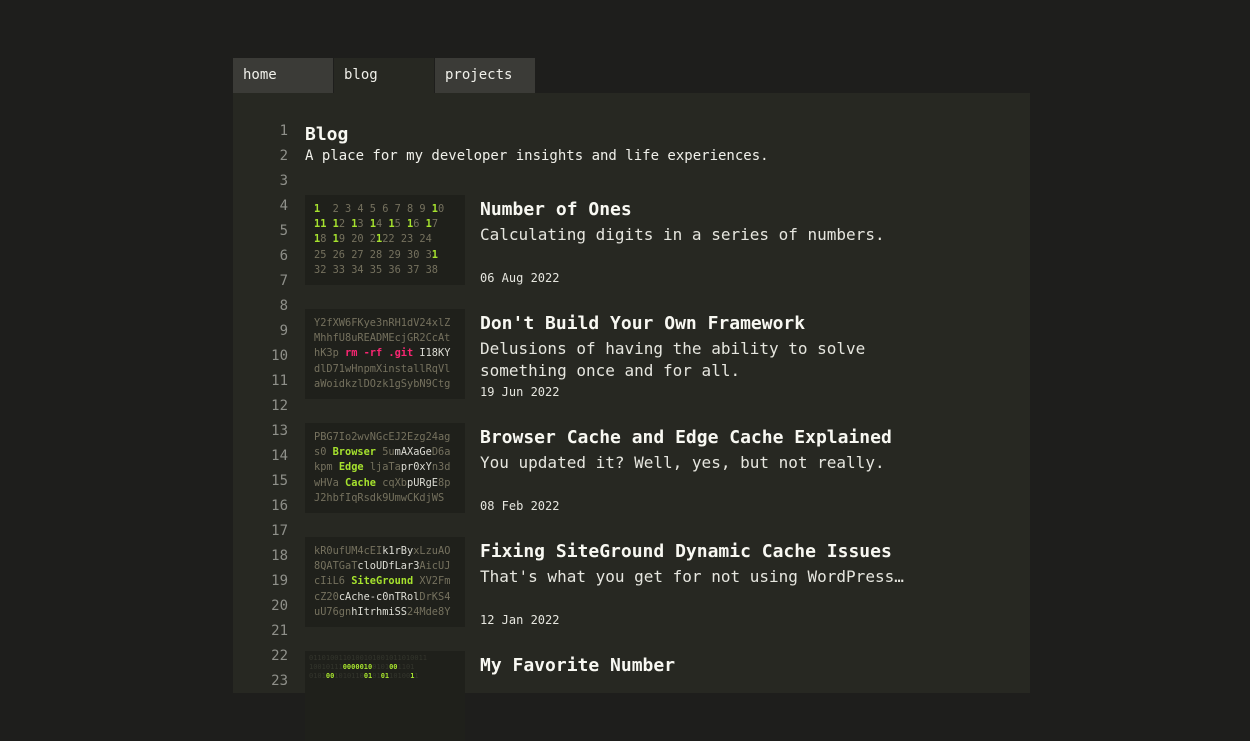 The image size is (1250, 741). What do you see at coordinates (279, 606) in the screenshot?
I see `line-number: 20` at bounding box center [279, 606].